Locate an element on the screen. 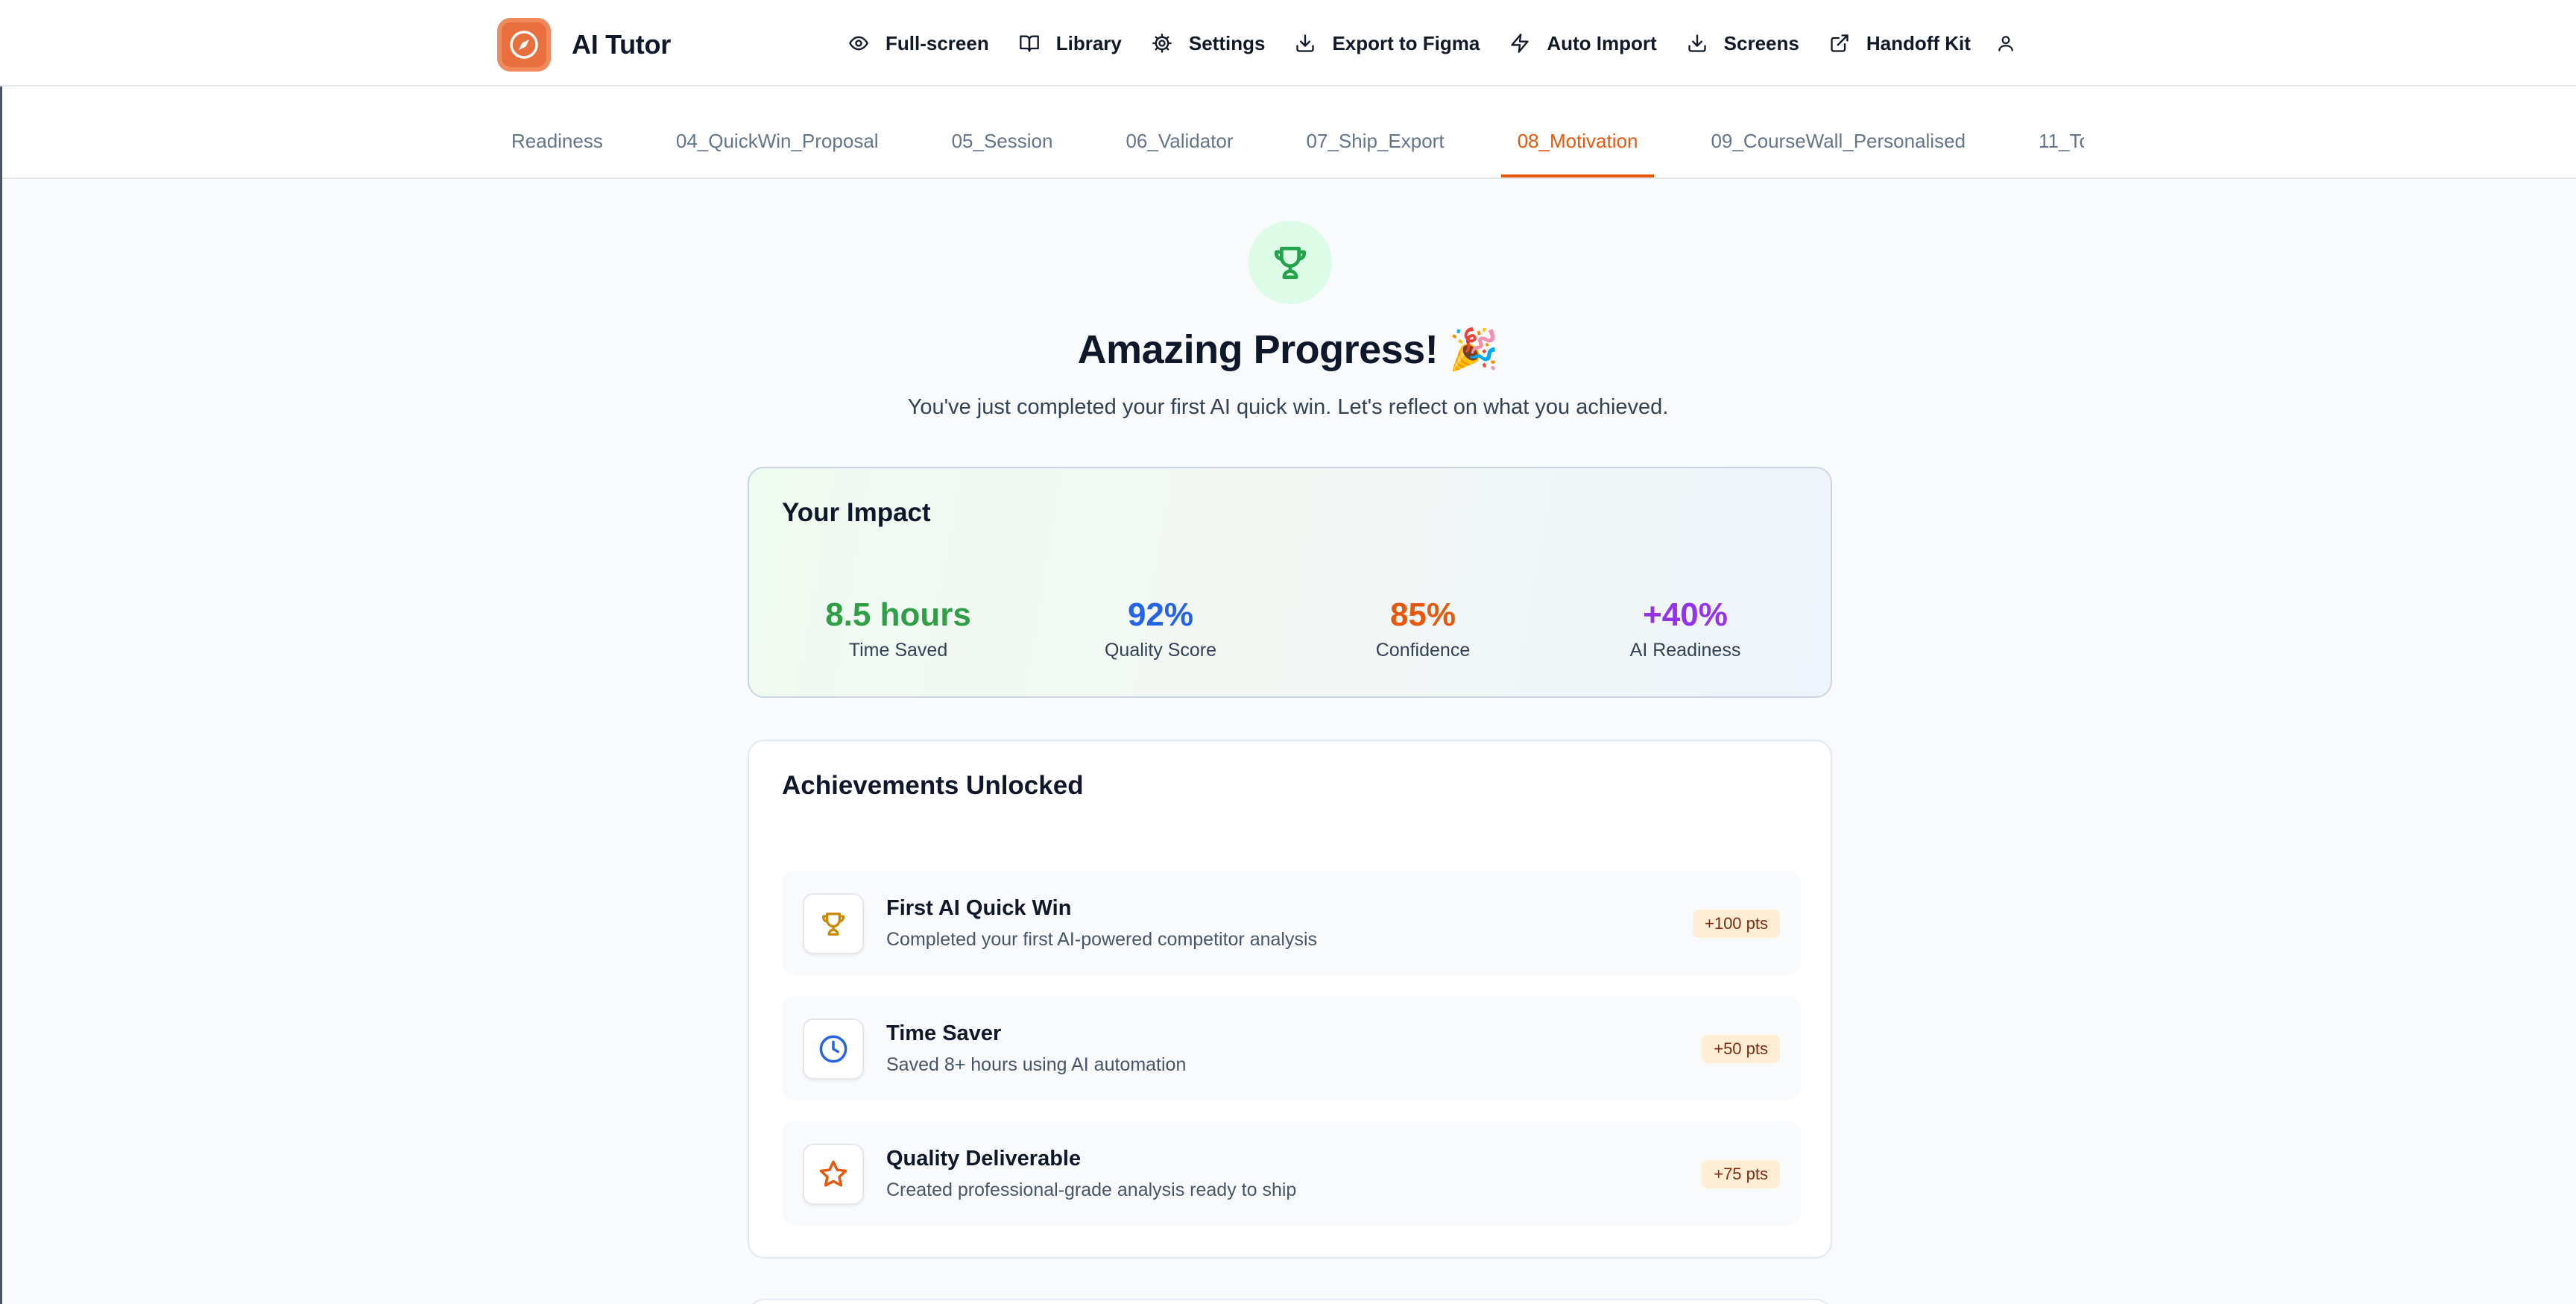  stat-value: 92% is located at coordinates (1160, 614).